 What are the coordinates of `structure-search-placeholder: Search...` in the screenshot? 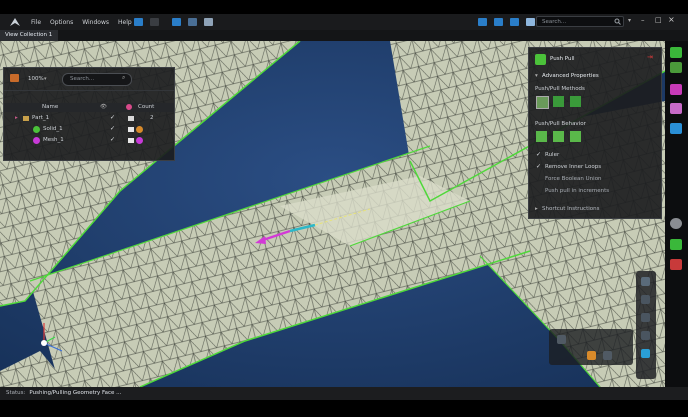 It's located at (82, 79).